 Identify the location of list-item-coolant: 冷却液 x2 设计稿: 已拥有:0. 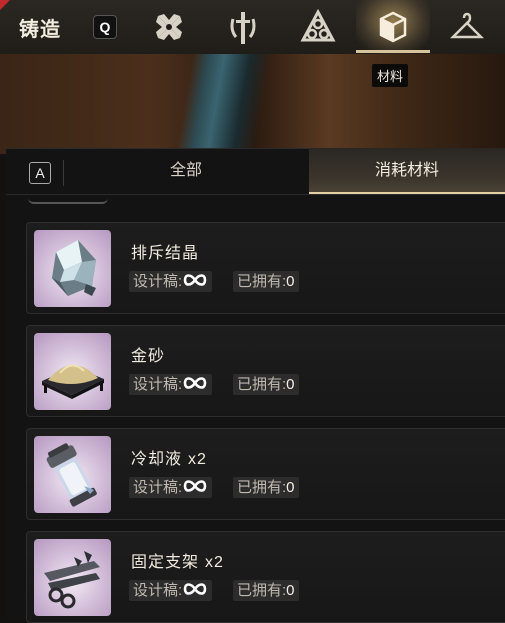
(265, 474).